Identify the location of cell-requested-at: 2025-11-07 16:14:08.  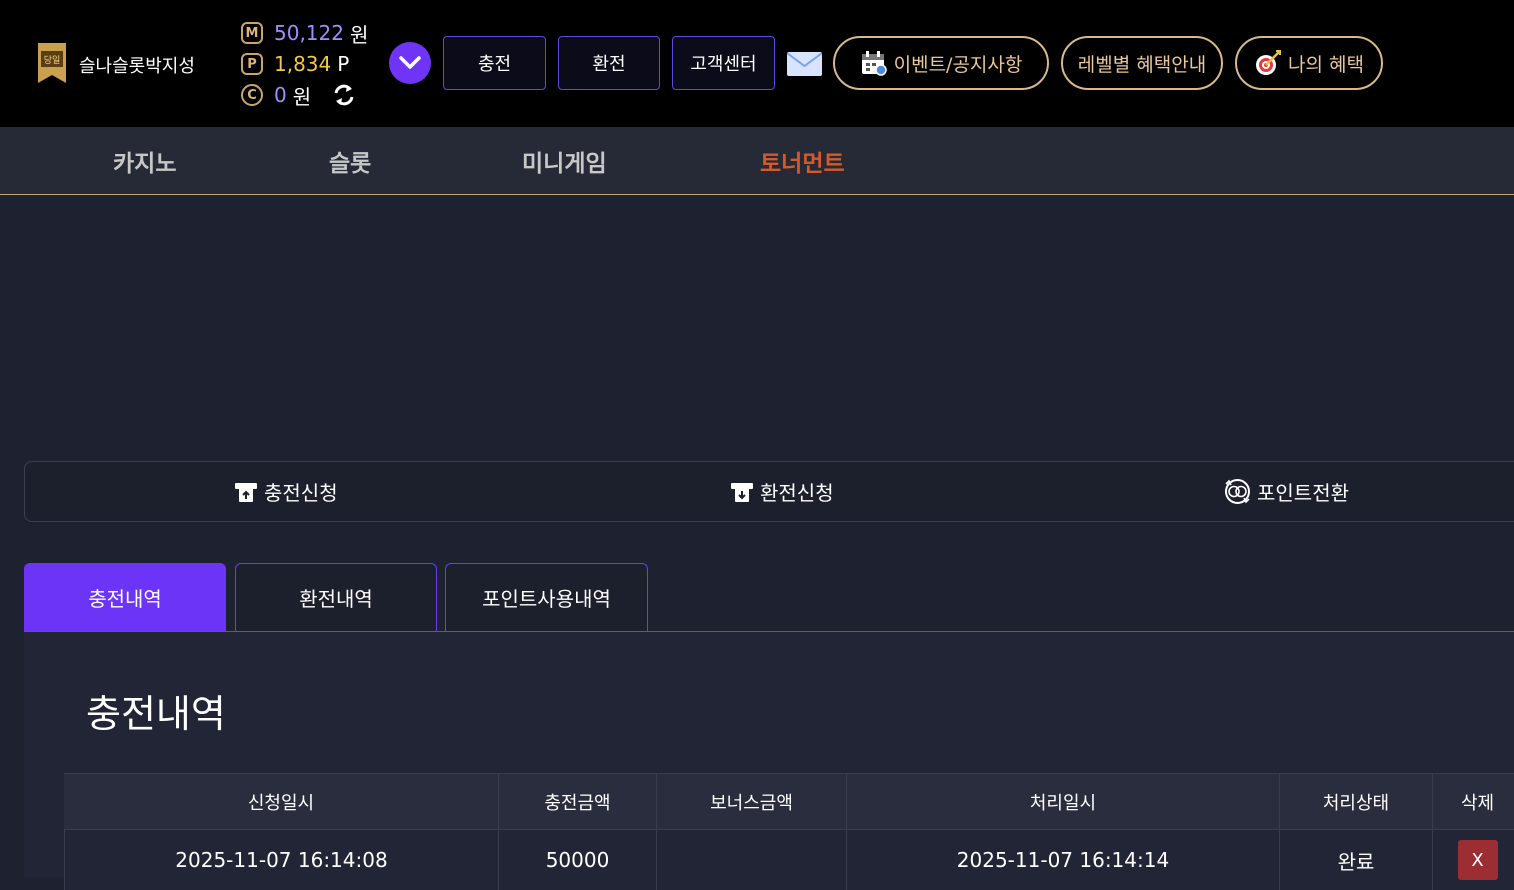
(281, 860).